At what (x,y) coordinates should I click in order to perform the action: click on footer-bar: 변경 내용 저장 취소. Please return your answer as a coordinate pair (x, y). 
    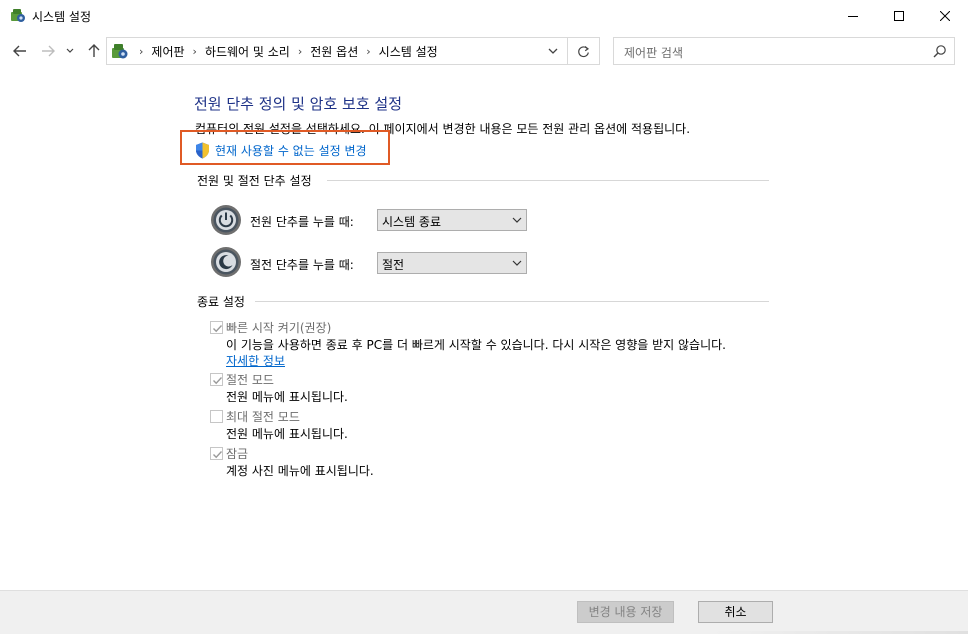
    Looking at the image, I should click on (484, 612).